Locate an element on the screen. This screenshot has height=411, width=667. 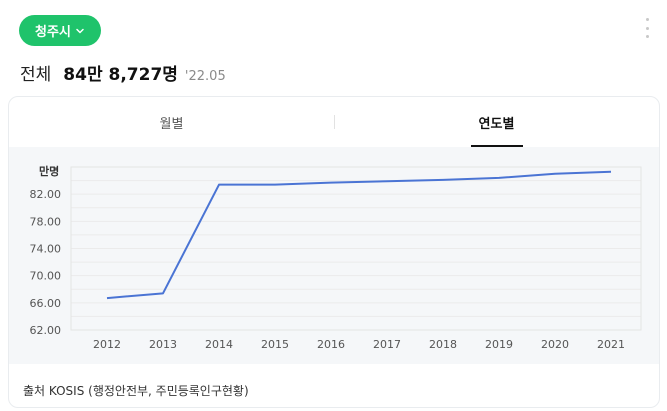
summary-label: 전체 is located at coordinates (36, 75).